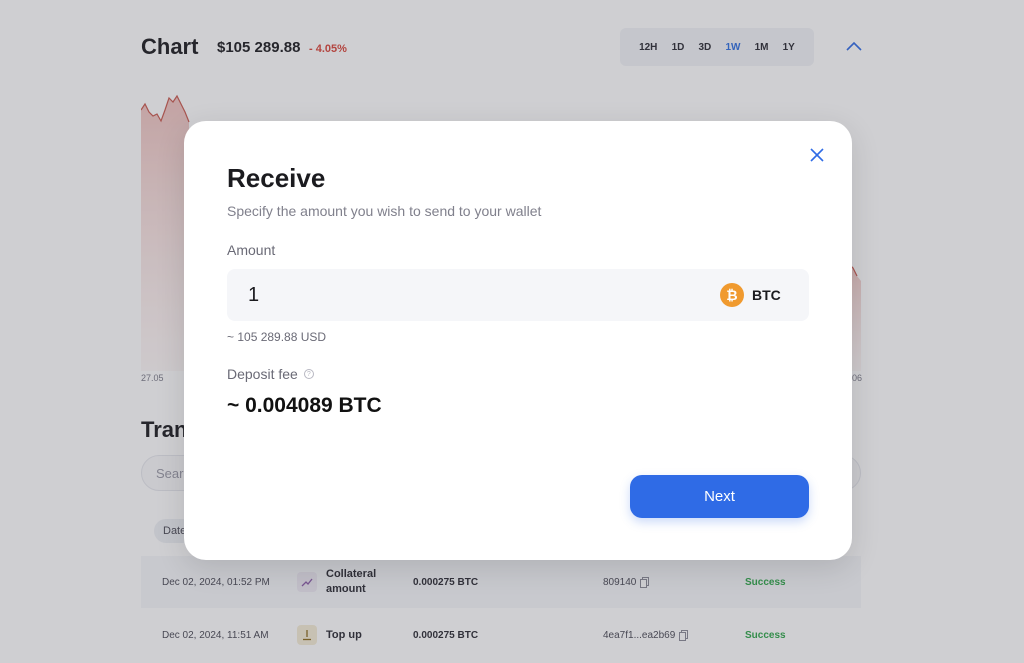  I want to click on info-icon: ?, so click(308, 374).